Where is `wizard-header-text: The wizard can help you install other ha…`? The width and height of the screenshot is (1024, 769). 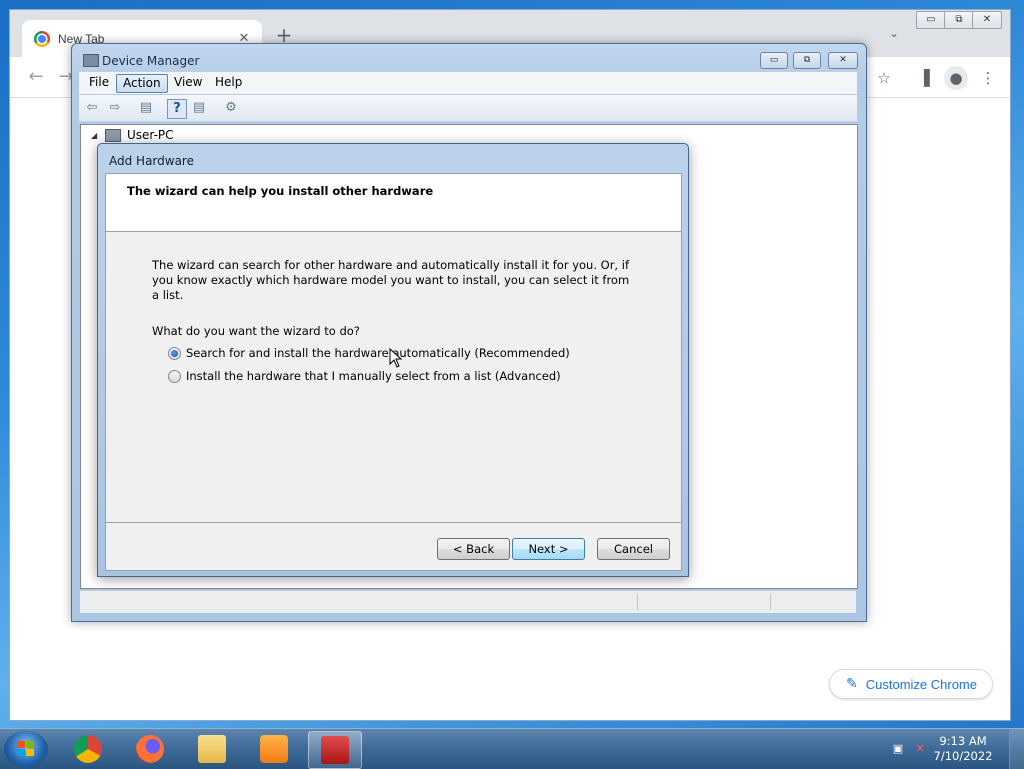 wizard-header-text: The wizard can help you install other ha… is located at coordinates (280, 191).